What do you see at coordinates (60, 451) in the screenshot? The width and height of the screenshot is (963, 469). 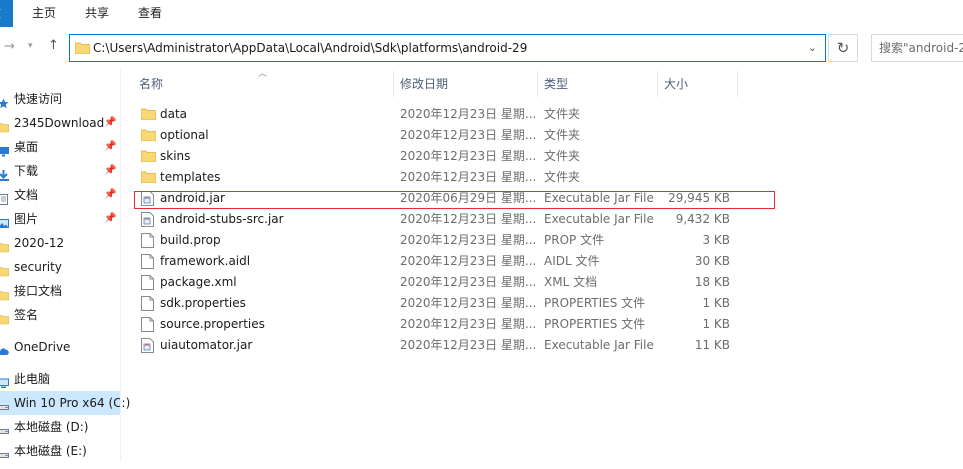 I see `sidebar-item: 本地磁盘 (E:)` at bounding box center [60, 451].